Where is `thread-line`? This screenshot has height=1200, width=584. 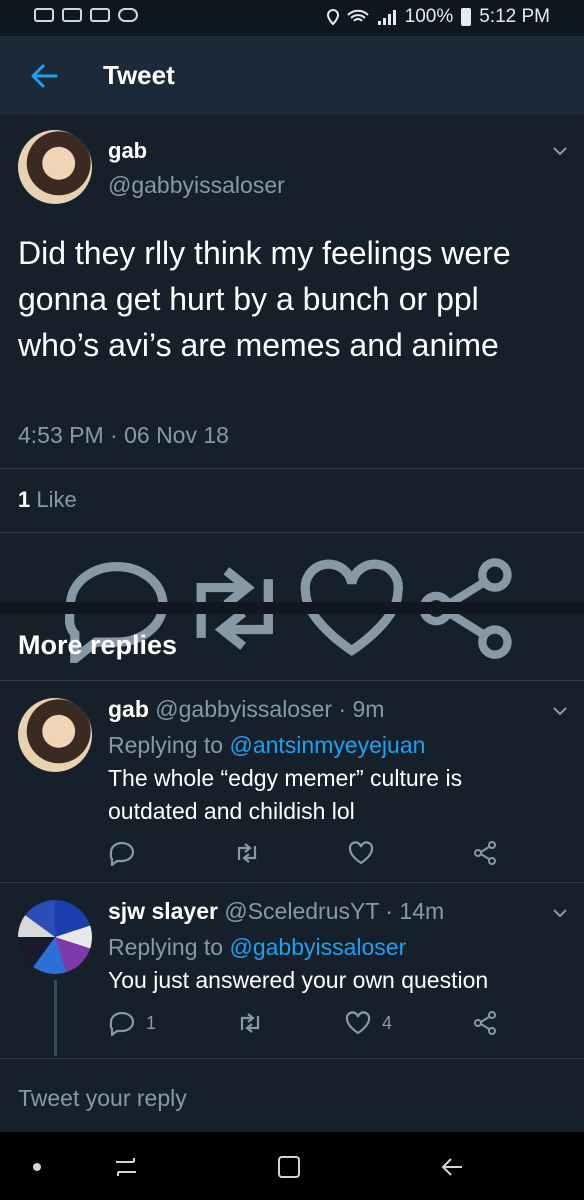 thread-line is located at coordinates (55, 1018).